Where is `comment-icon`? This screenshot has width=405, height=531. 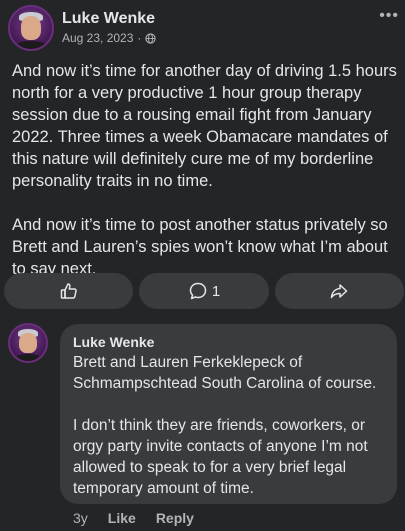 comment-icon is located at coordinates (198, 291).